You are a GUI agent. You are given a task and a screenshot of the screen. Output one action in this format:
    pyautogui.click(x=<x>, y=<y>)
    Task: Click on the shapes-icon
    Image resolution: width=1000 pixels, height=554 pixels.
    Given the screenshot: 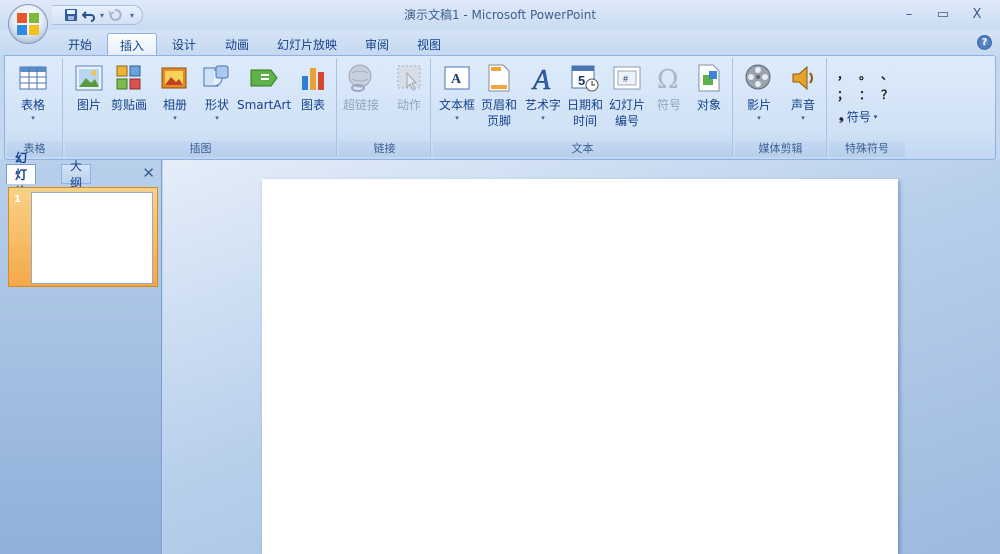 What is the action you would take?
    pyautogui.click(x=217, y=78)
    